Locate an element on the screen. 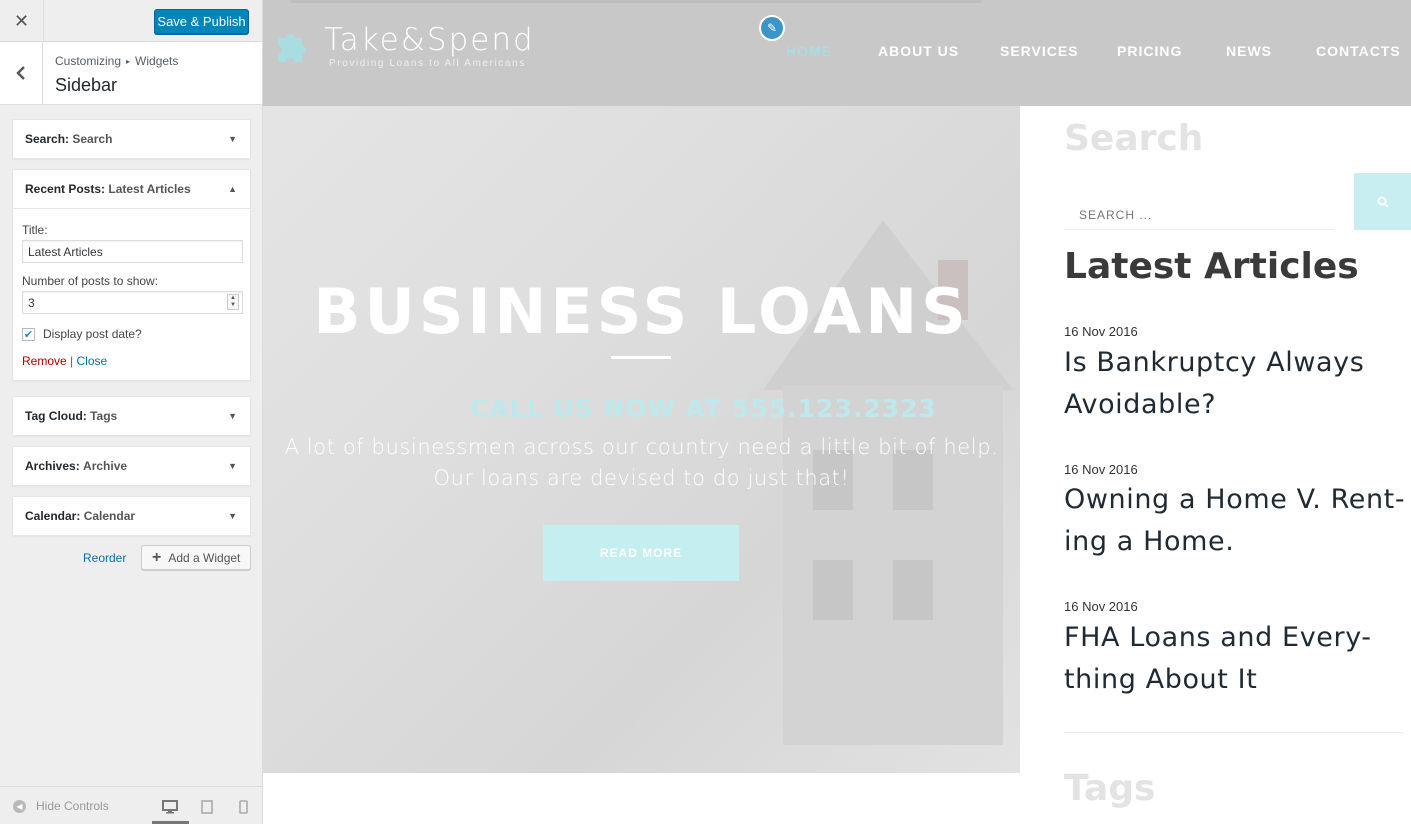 This screenshot has height=824, width=1411. customizer-header: ✕ Save & Publish is located at coordinates (131, 21).